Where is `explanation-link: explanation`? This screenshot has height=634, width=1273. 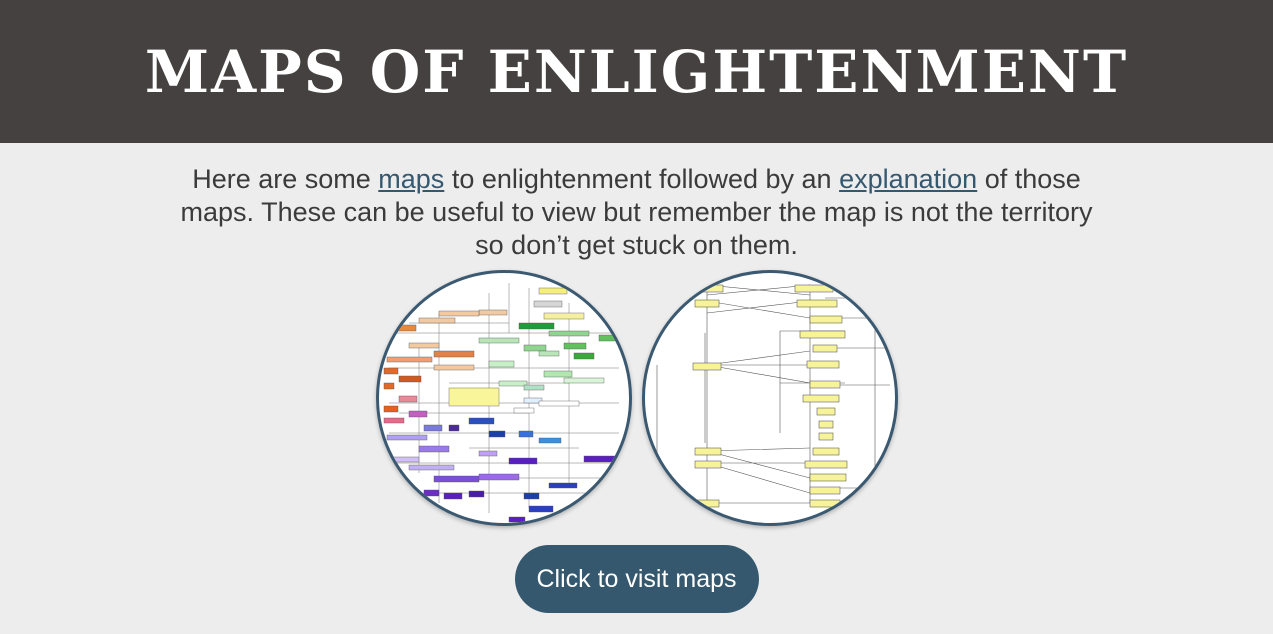
explanation-link: explanation is located at coordinates (908, 179).